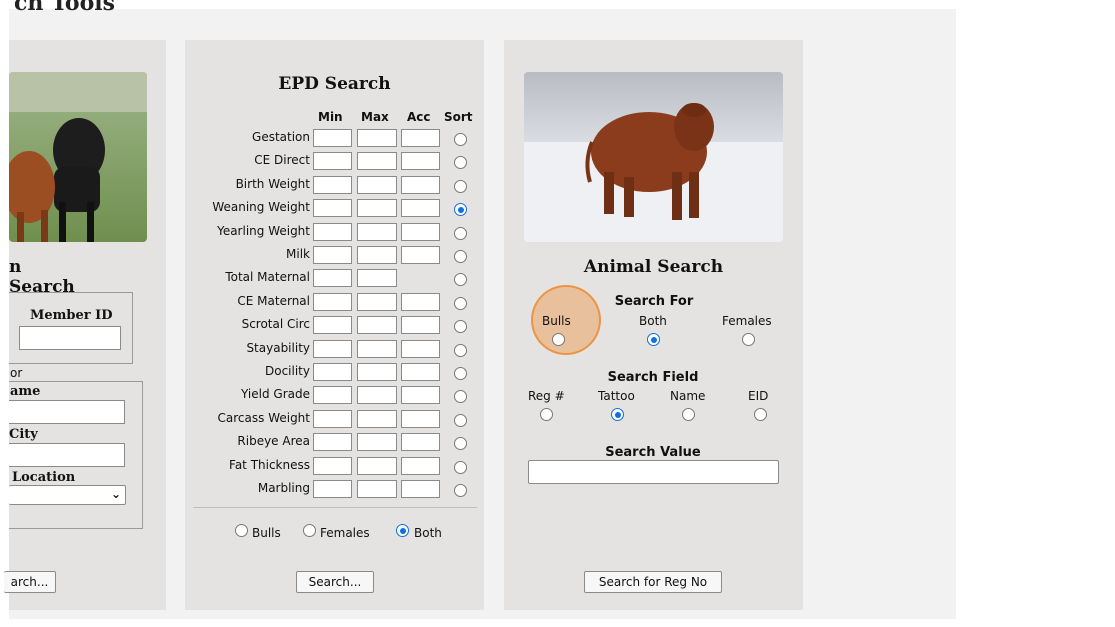  What do you see at coordinates (332, 395) in the screenshot?
I see `epd-min-yield-grade` at bounding box center [332, 395].